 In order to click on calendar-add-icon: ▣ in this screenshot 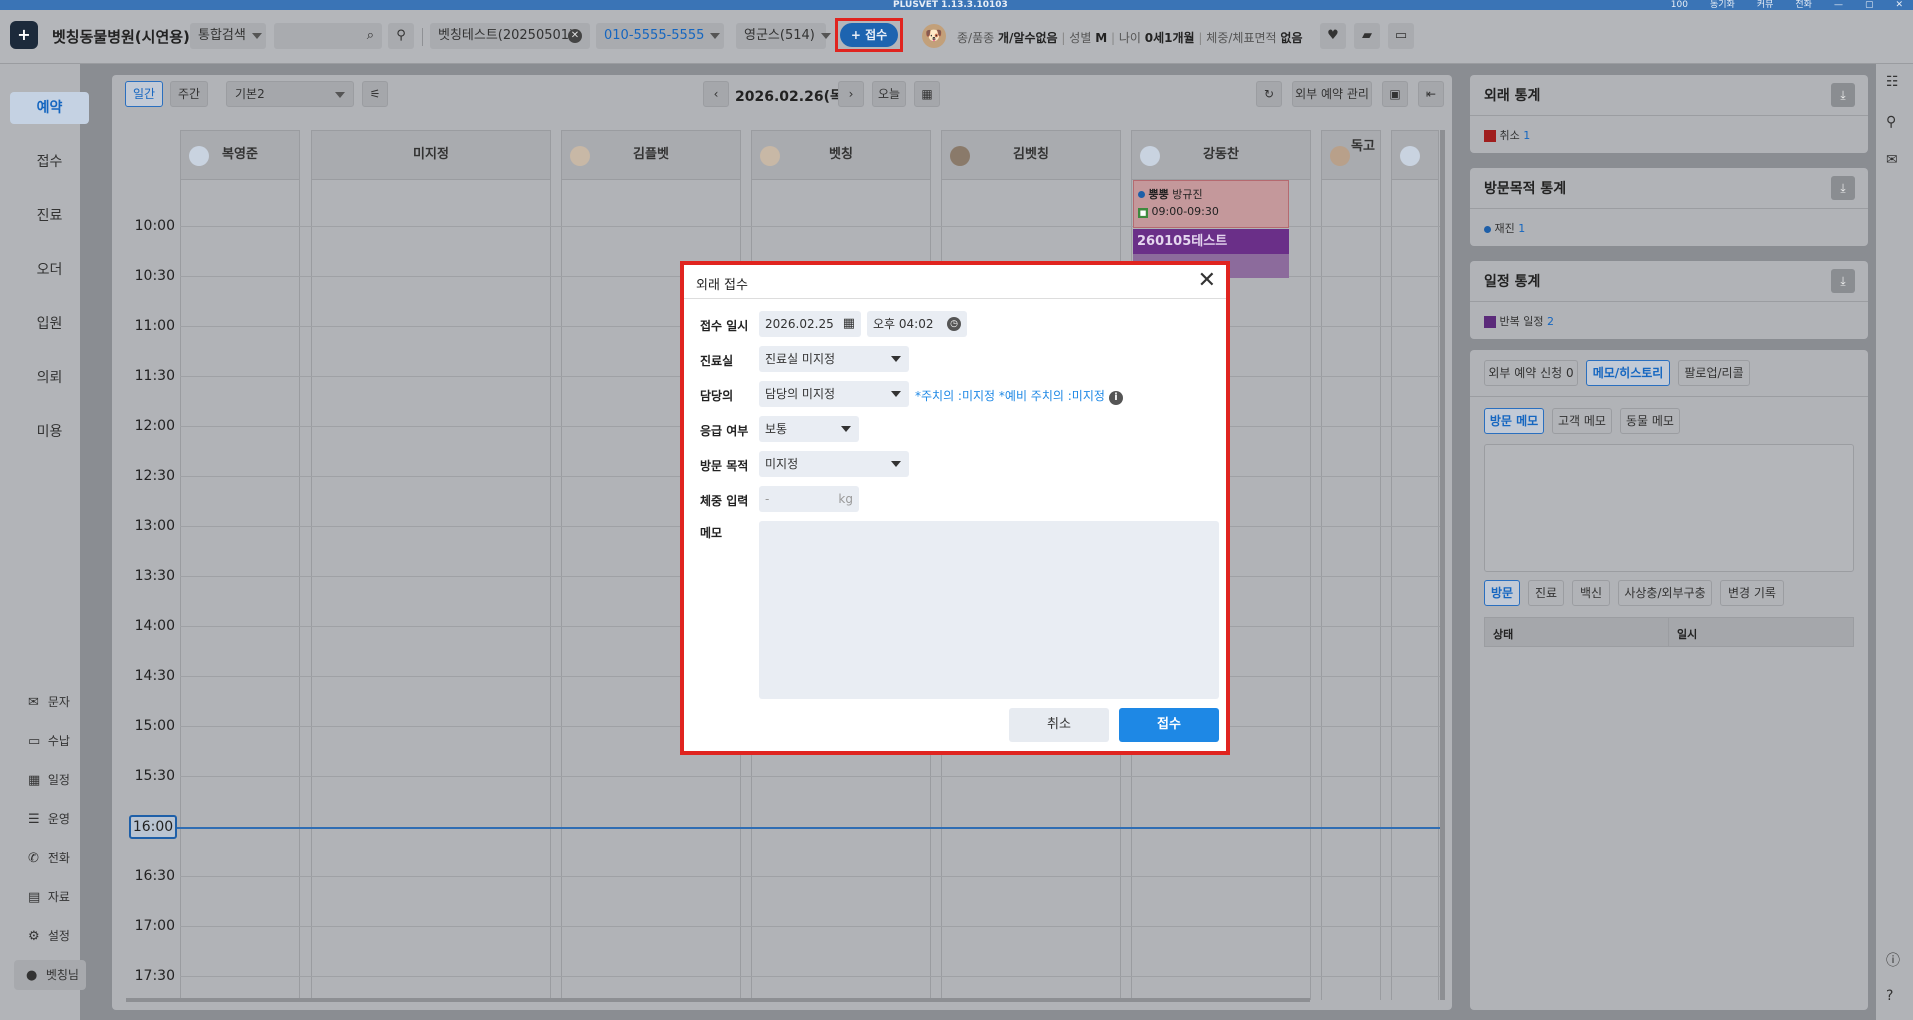, I will do `click(1395, 94)`.